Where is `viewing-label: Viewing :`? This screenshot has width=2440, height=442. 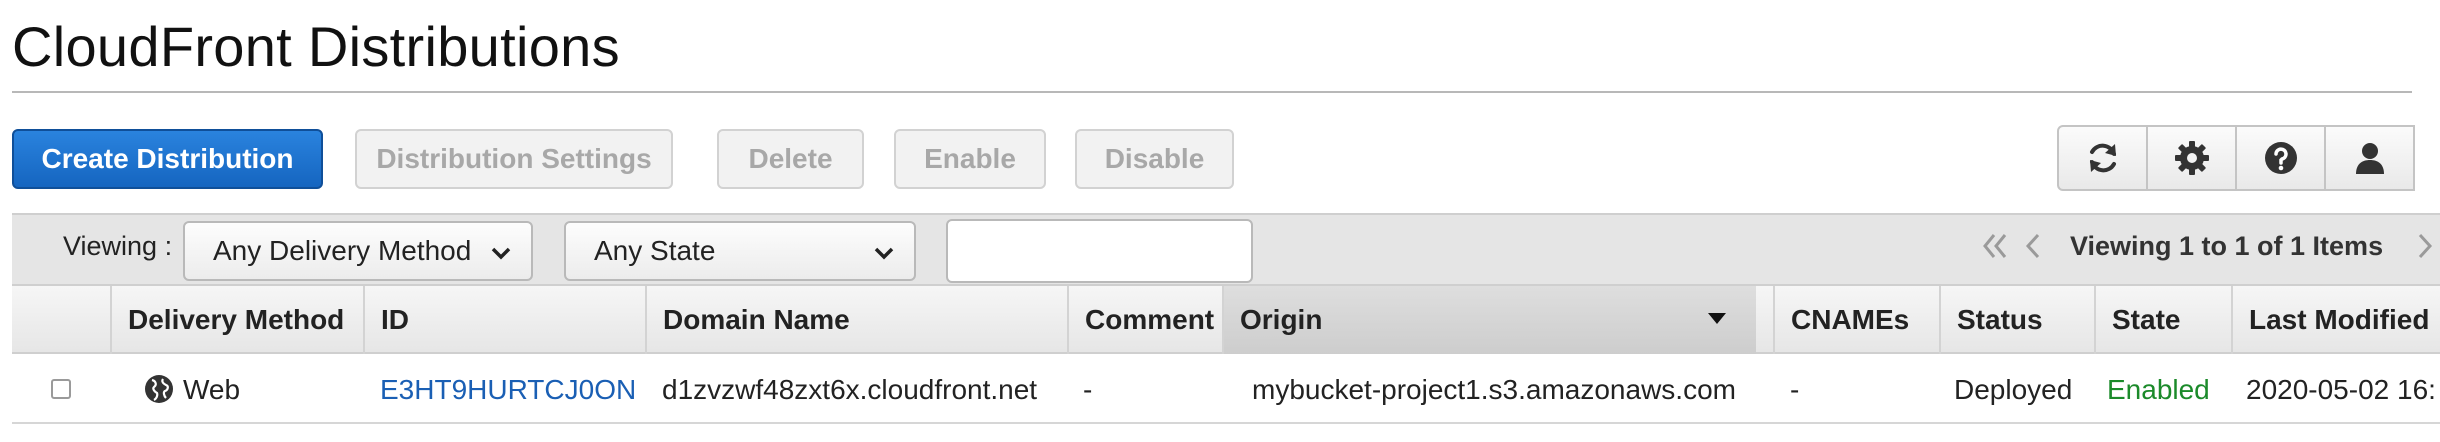
viewing-label: Viewing : is located at coordinates (118, 246).